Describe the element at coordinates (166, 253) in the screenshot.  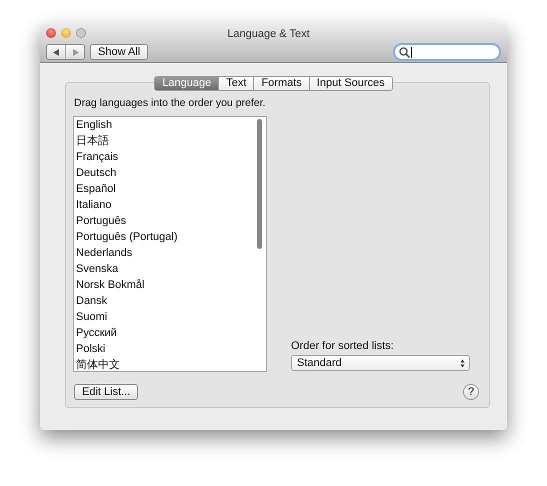
I see `language-item: Nederlands` at that location.